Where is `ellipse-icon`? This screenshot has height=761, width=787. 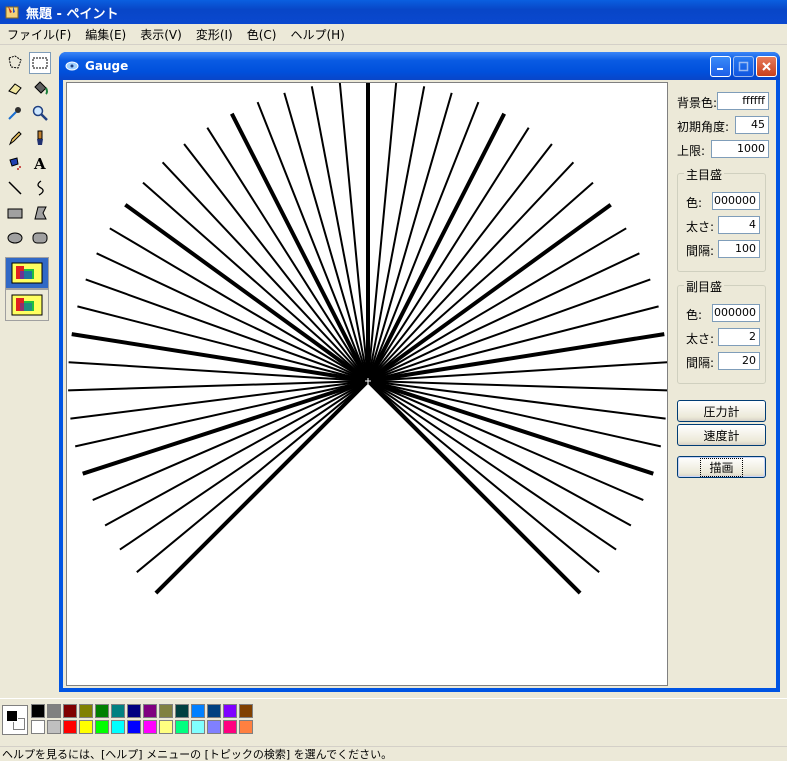 ellipse-icon is located at coordinates (15, 238).